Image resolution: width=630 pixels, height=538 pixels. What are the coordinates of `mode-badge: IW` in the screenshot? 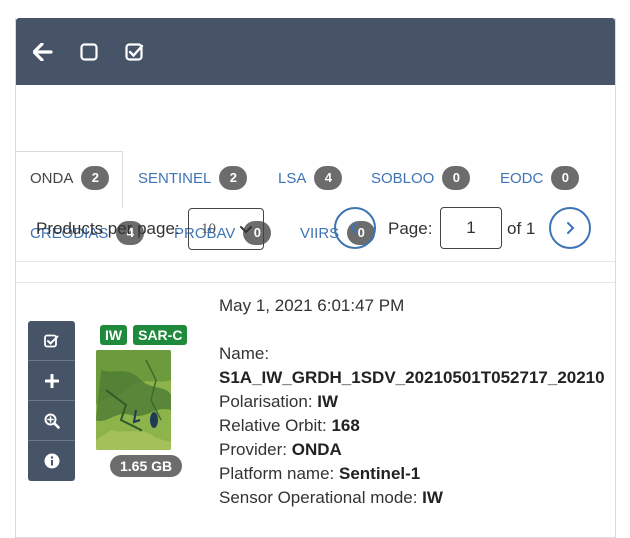 It's located at (114, 335).